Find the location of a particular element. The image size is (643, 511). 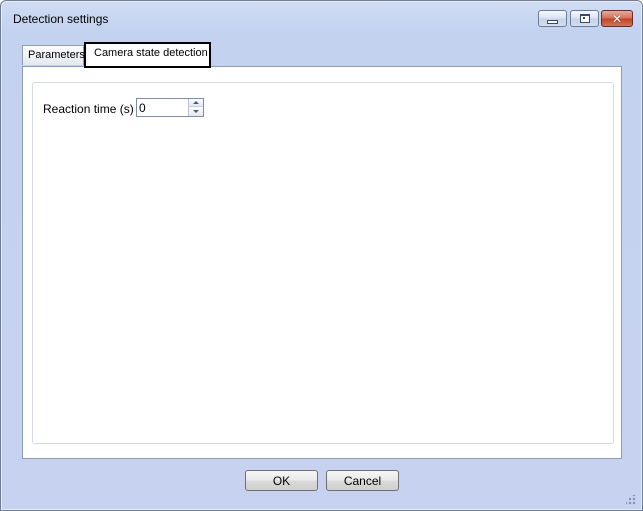

stepper-down-button is located at coordinates (195, 111).